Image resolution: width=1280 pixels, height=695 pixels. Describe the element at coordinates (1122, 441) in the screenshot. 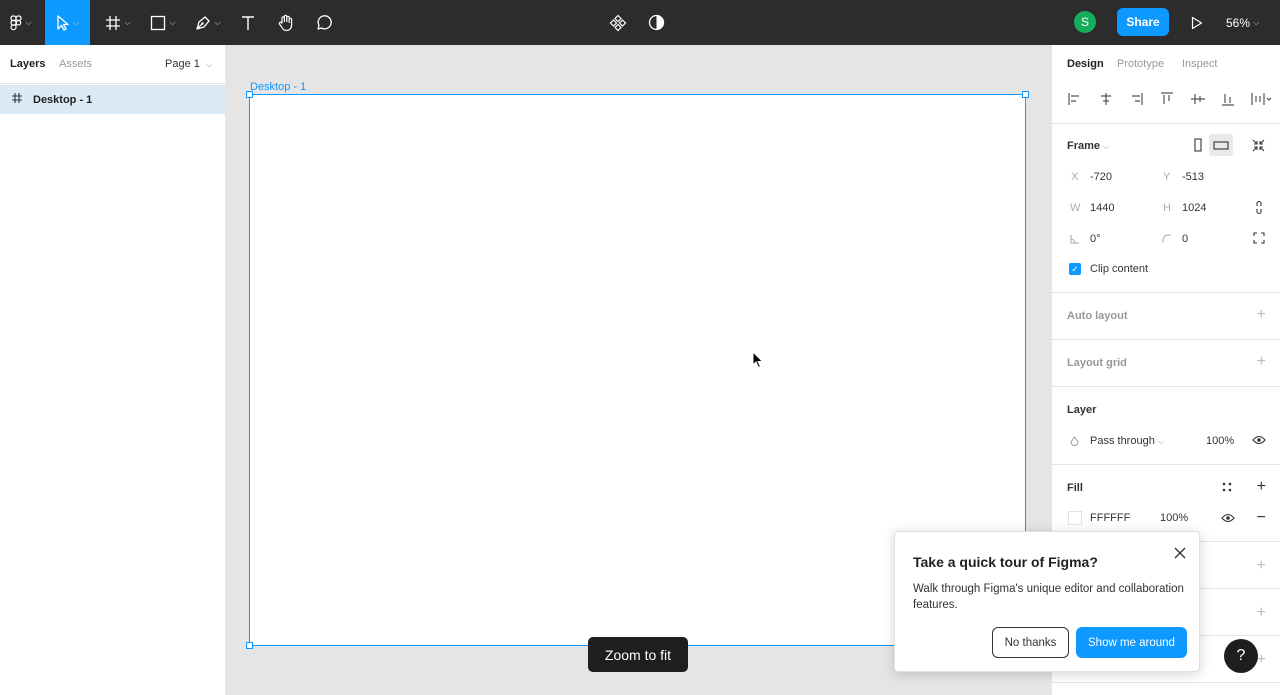

I see `blend-mode-label: Pass through` at that location.